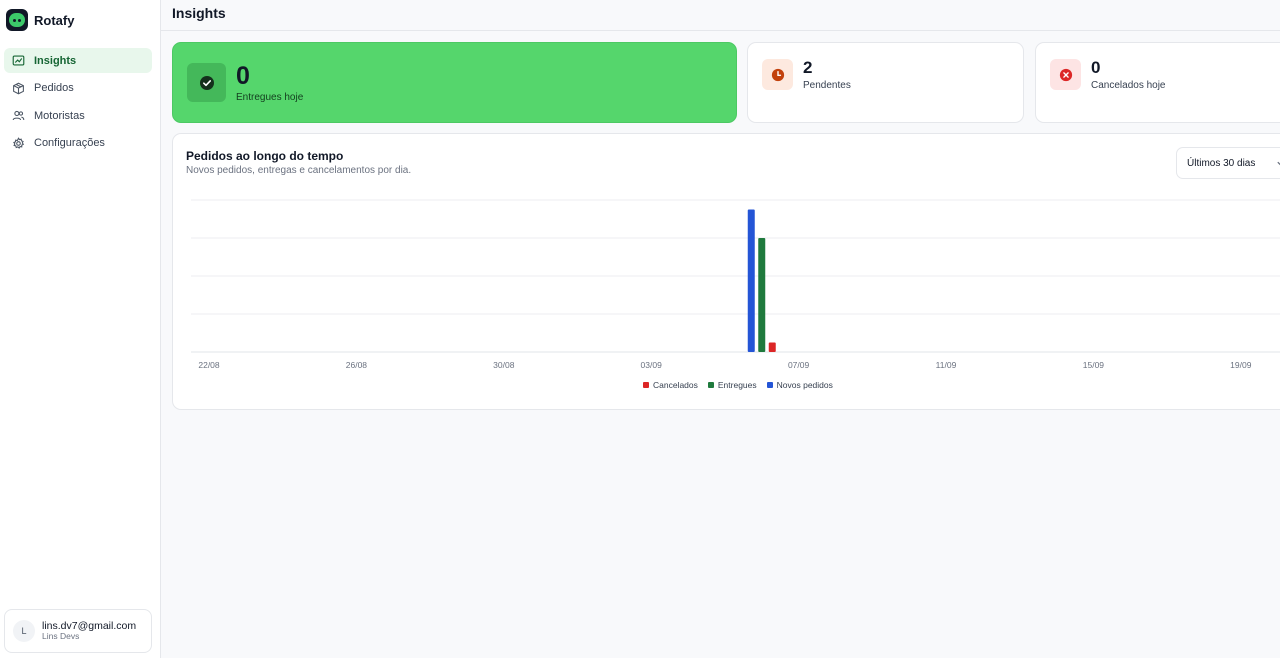  Describe the element at coordinates (808, 67) in the screenshot. I see `stat-value: 2` at that location.